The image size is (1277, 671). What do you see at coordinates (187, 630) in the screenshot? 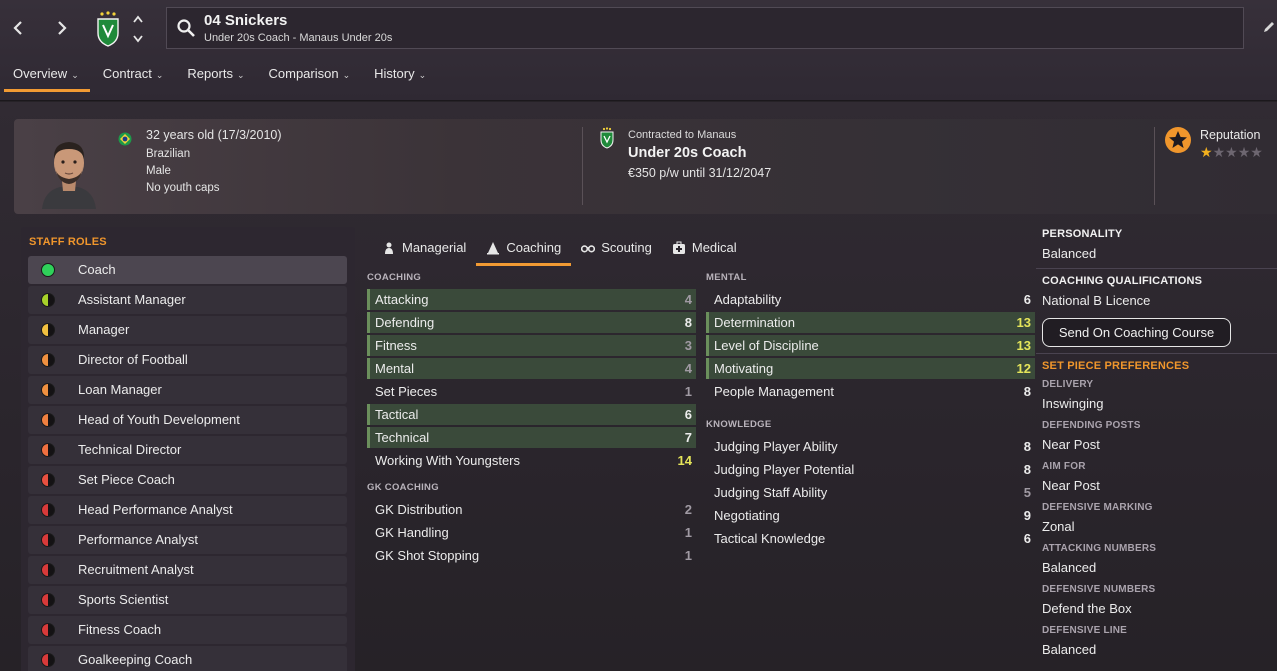
I see `role-row: Fitness Coach` at bounding box center [187, 630].